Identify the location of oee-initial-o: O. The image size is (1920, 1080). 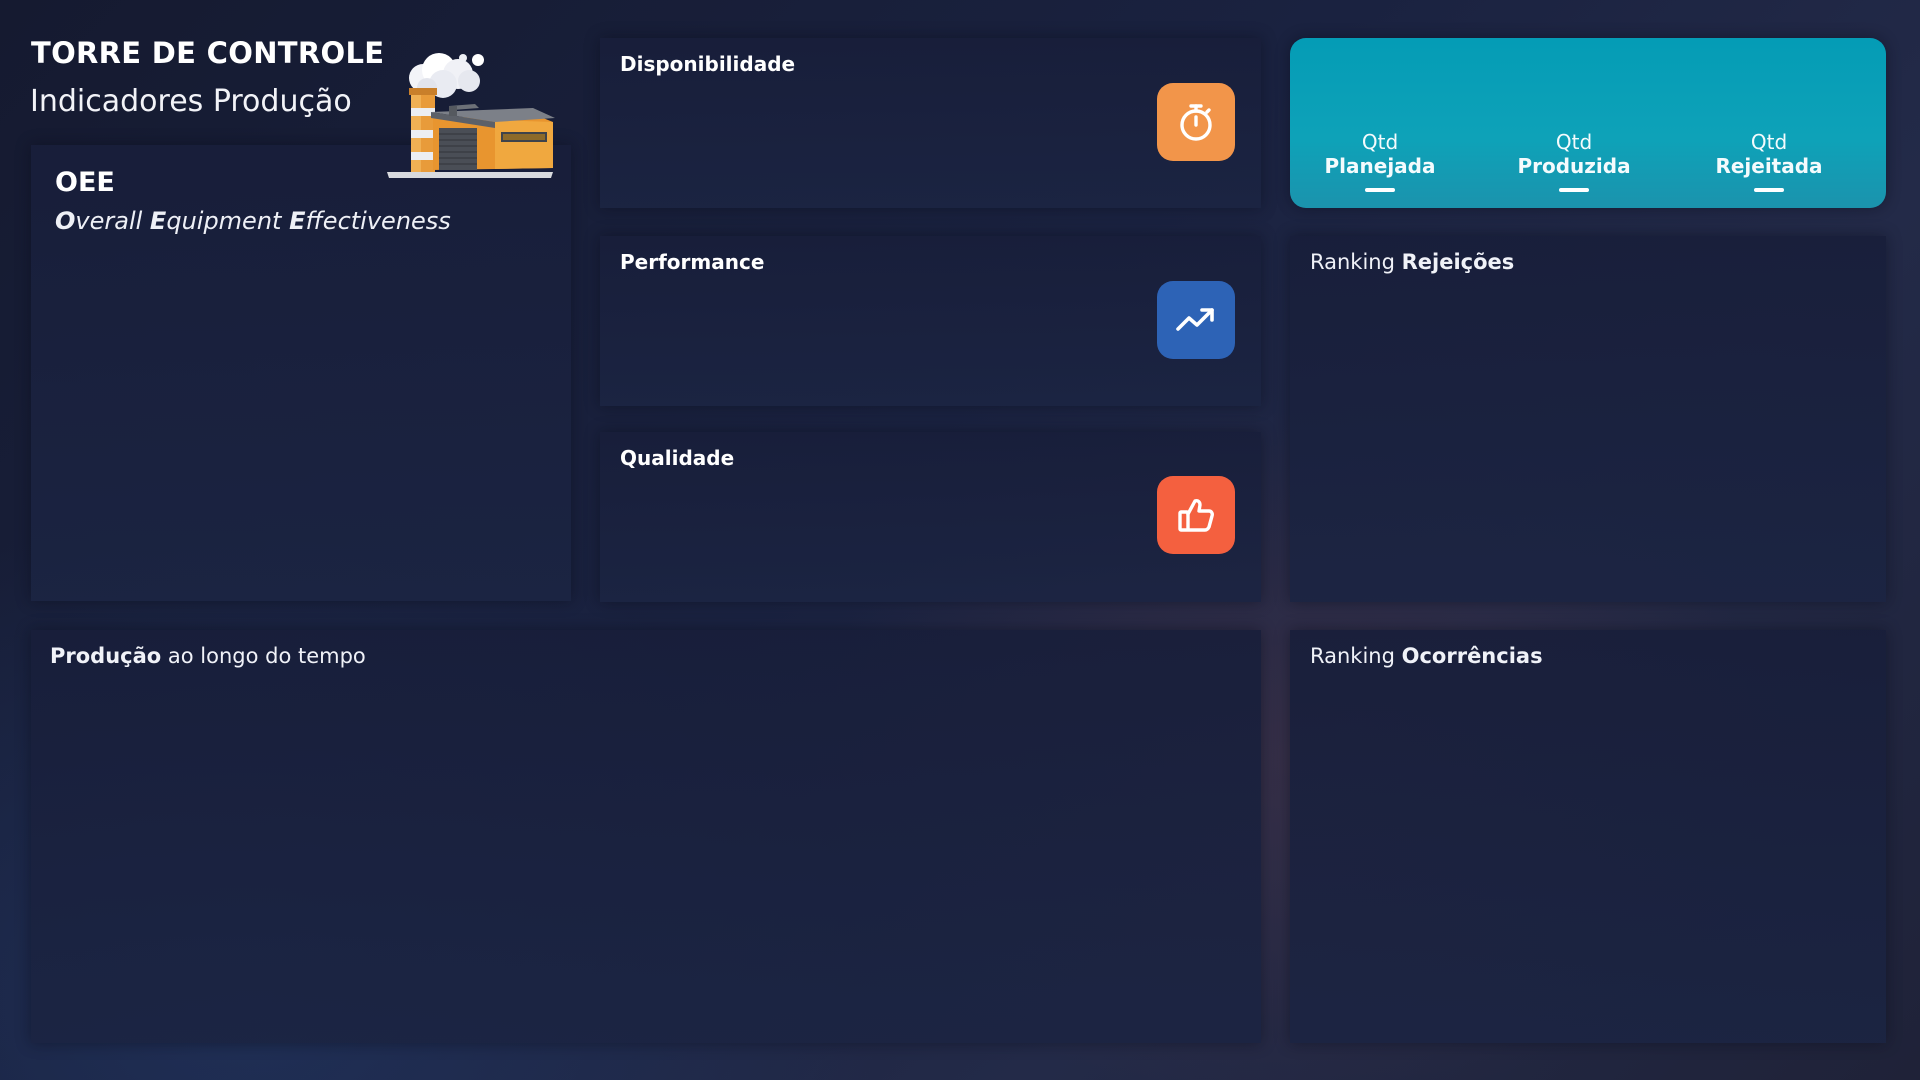
(65, 221).